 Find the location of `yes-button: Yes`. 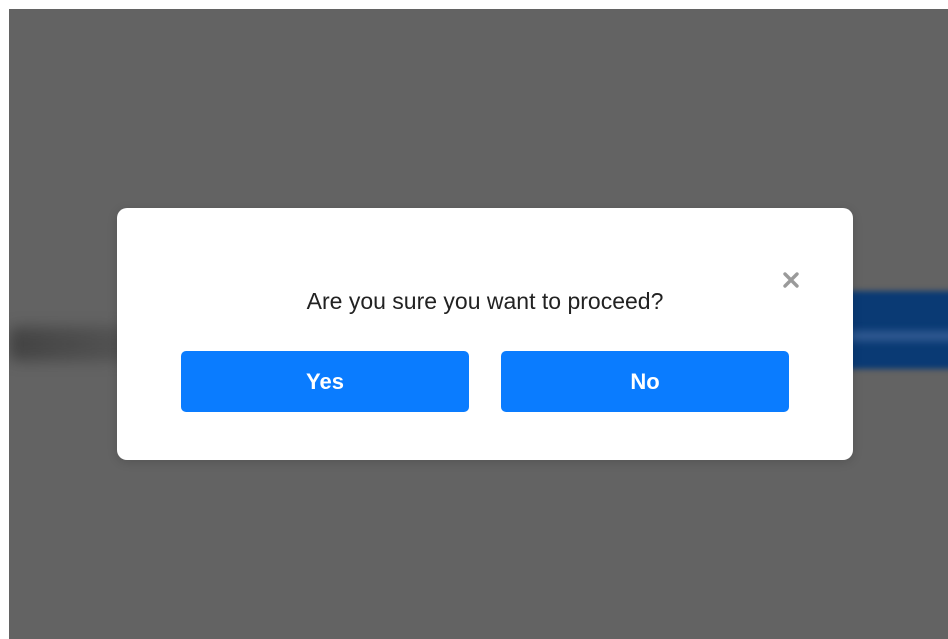

yes-button: Yes is located at coordinates (325, 381).